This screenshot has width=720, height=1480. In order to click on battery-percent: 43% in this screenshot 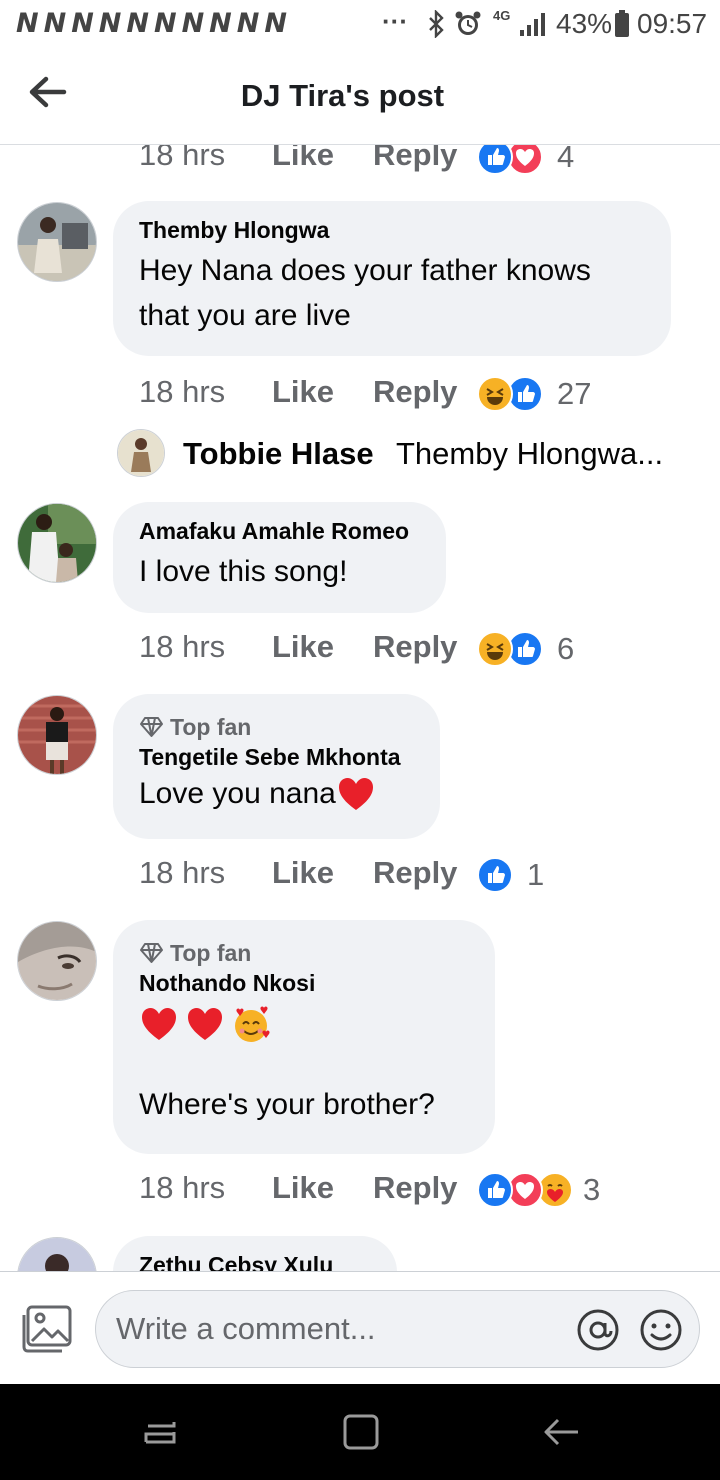, I will do `click(584, 23)`.